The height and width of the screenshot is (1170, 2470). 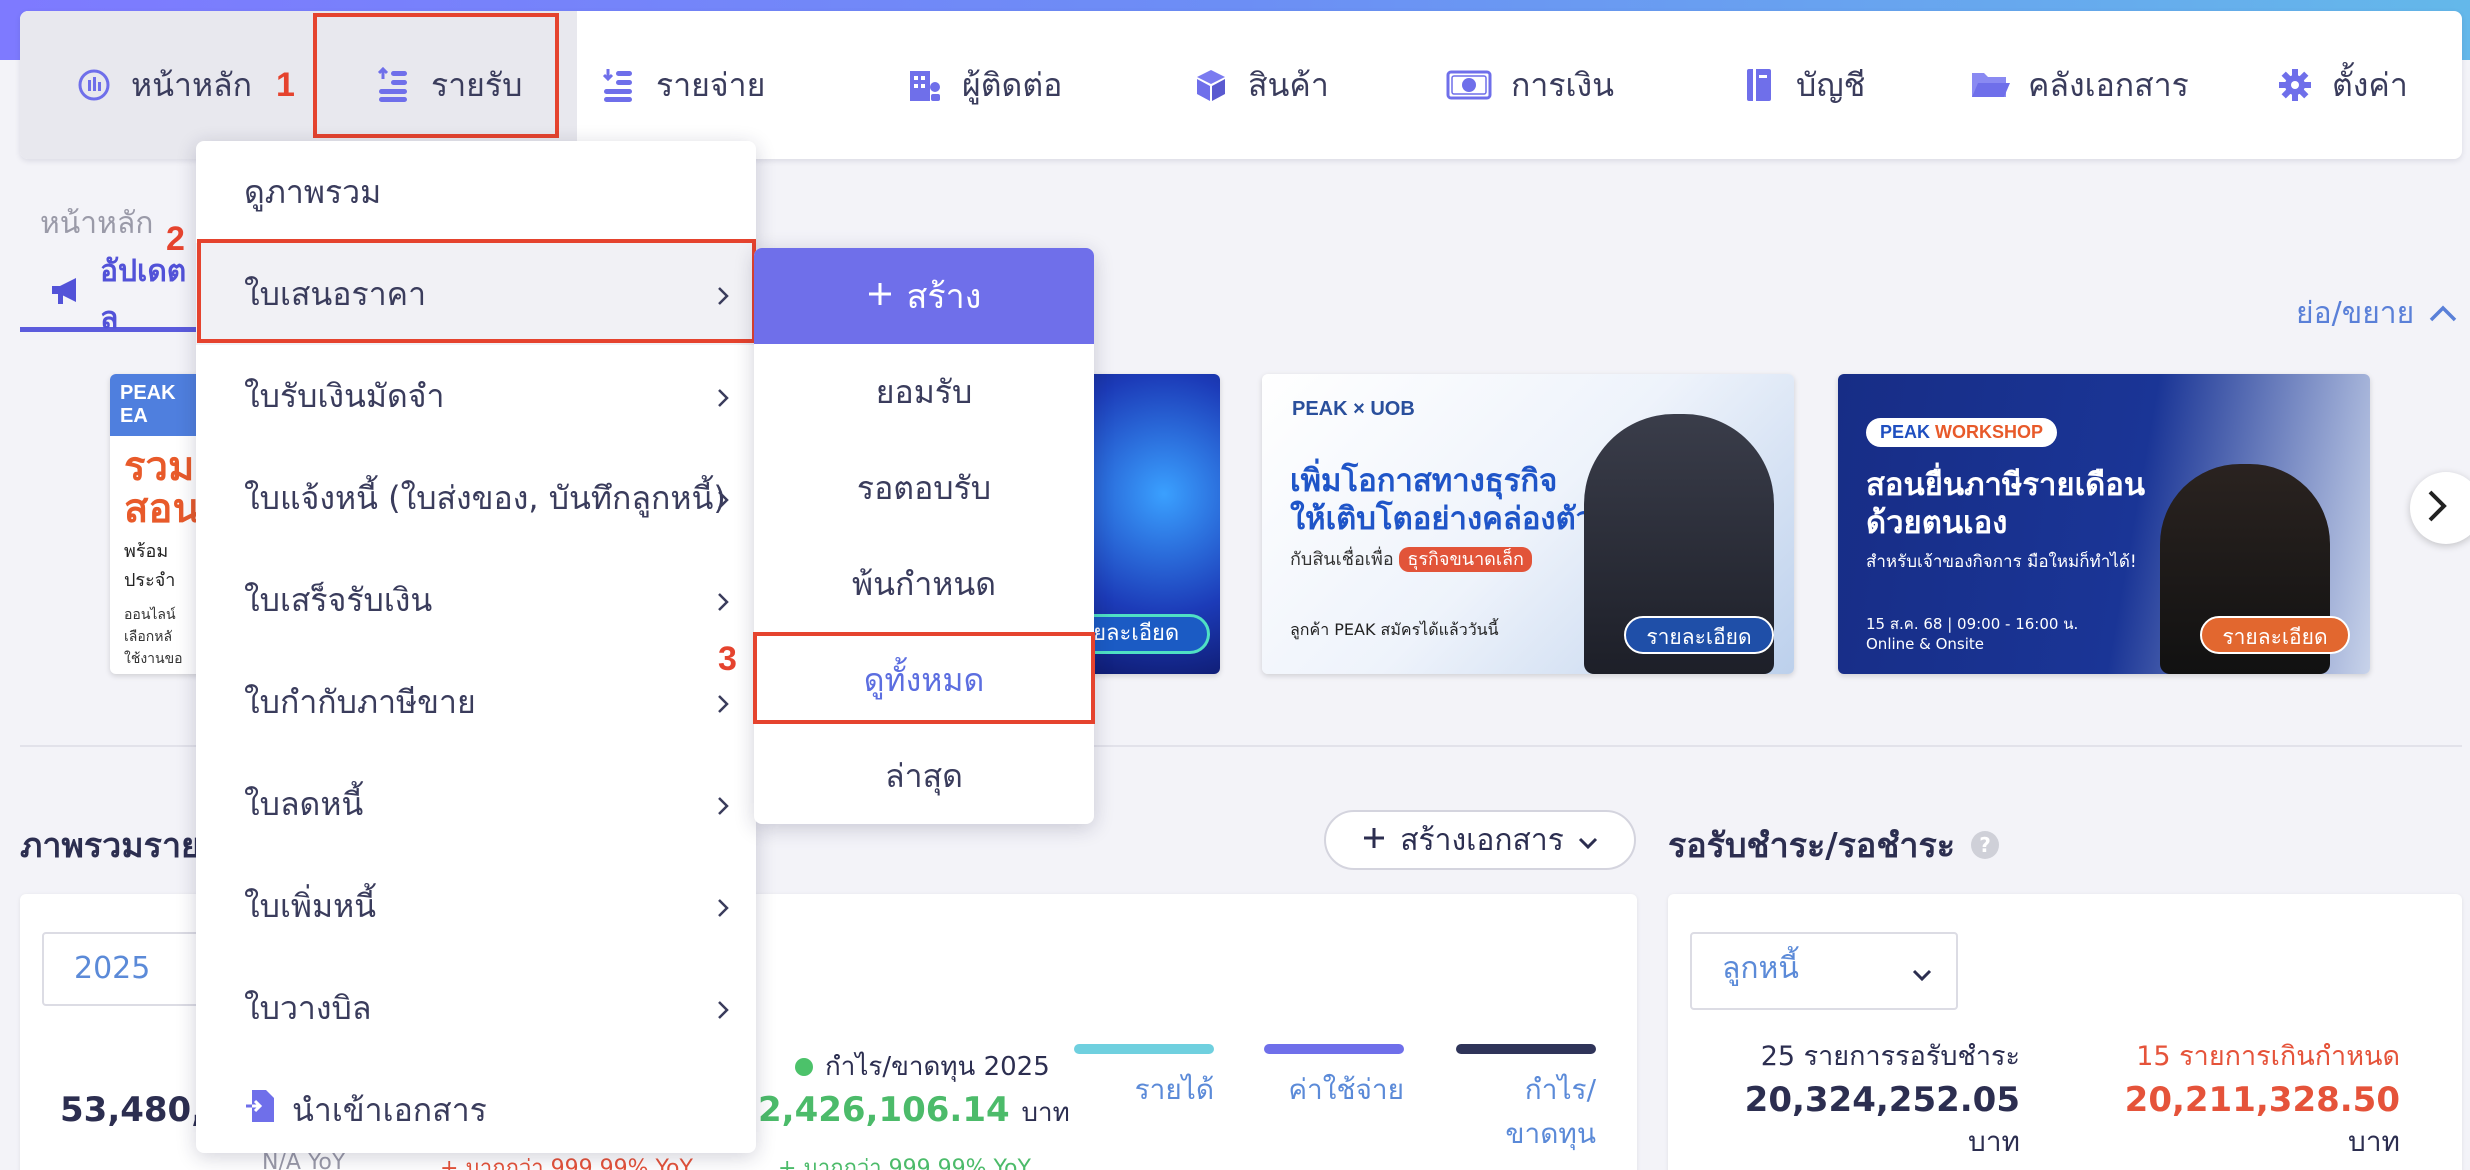 What do you see at coordinates (2108, 84) in the screenshot?
I see `nav-documents-label: คลังเอกสาร` at bounding box center [2108, 84].